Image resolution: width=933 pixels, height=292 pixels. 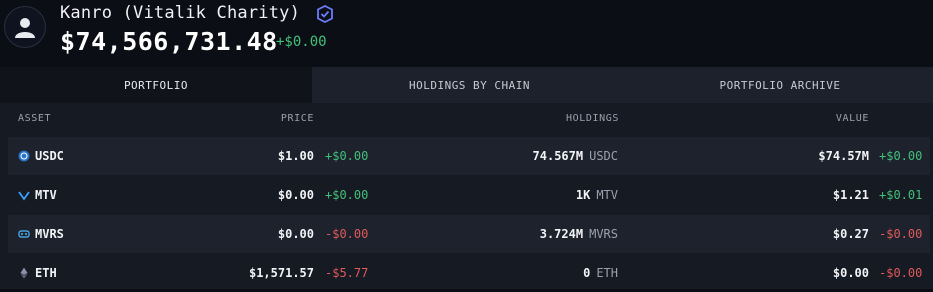 I want to click on value-cell: $0.00, so click(x=850, y=273).